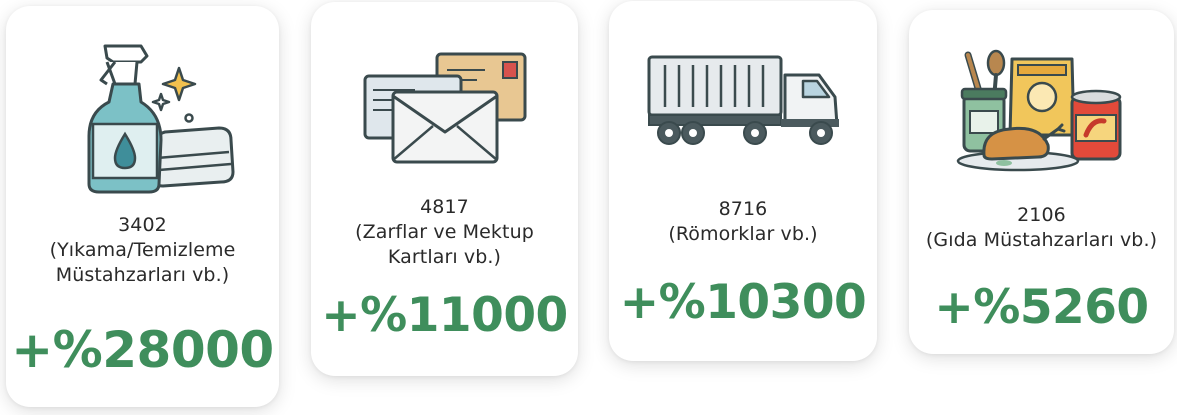 The height and width of the screenshot is (415, 1177). I want to click on product-description: 2106 (Gıda Müstahzarları vb.), so click(1041, 228).